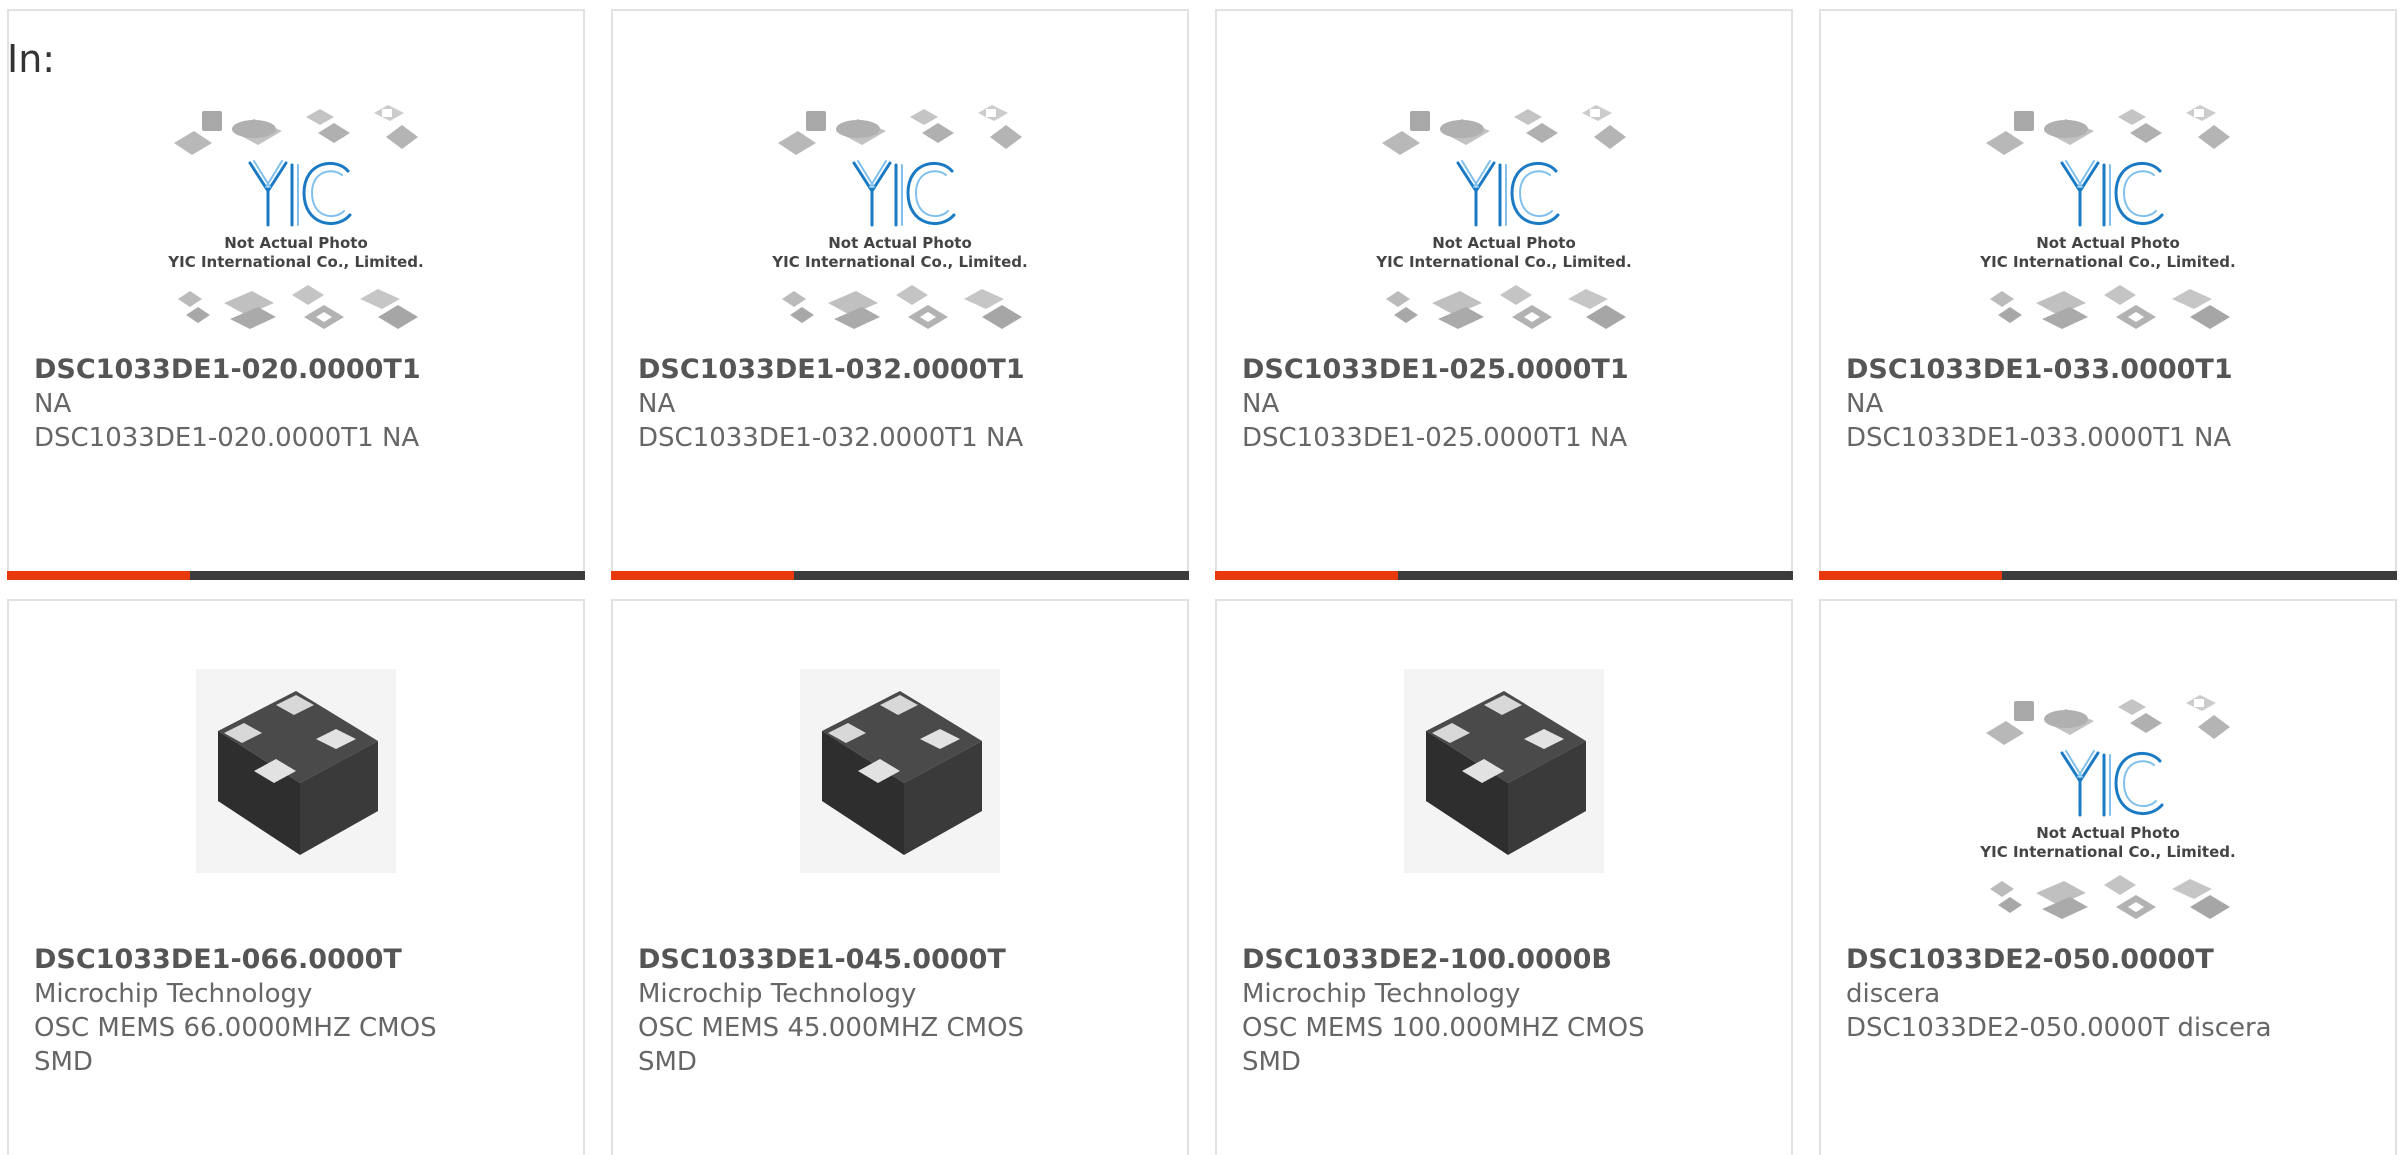  What do you see at coordinates (1893, 994) in the screenshot?
I see `product-manufacturer: discera` at bounding box center [1893, 994].